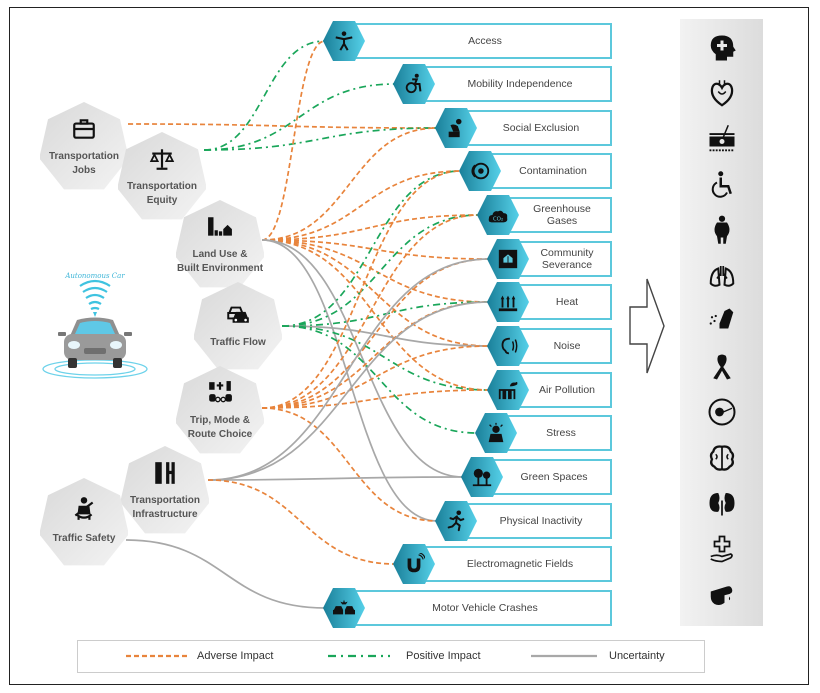 This screenshot has height=693, width=820. Describe the element at coordinates (84, 508) in the screenshot. I see `seatbelt-icon` at that location.